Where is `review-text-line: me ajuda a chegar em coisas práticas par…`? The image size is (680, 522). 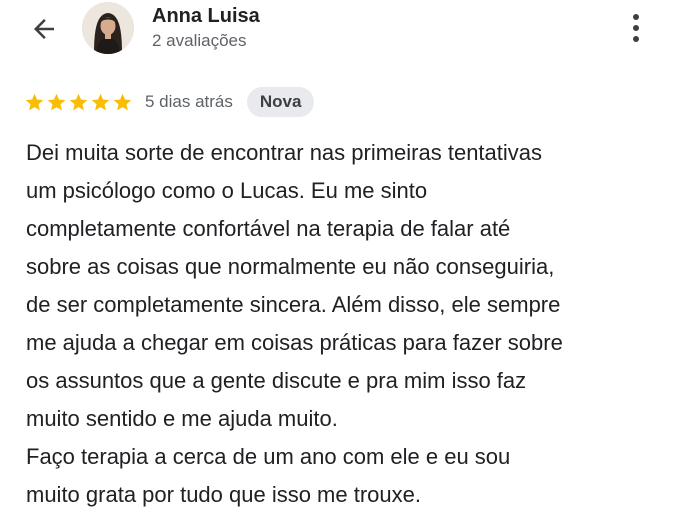
review-text-line: me ajuda a chegar em coisas práticas par… is located at coordinates (294, 342).